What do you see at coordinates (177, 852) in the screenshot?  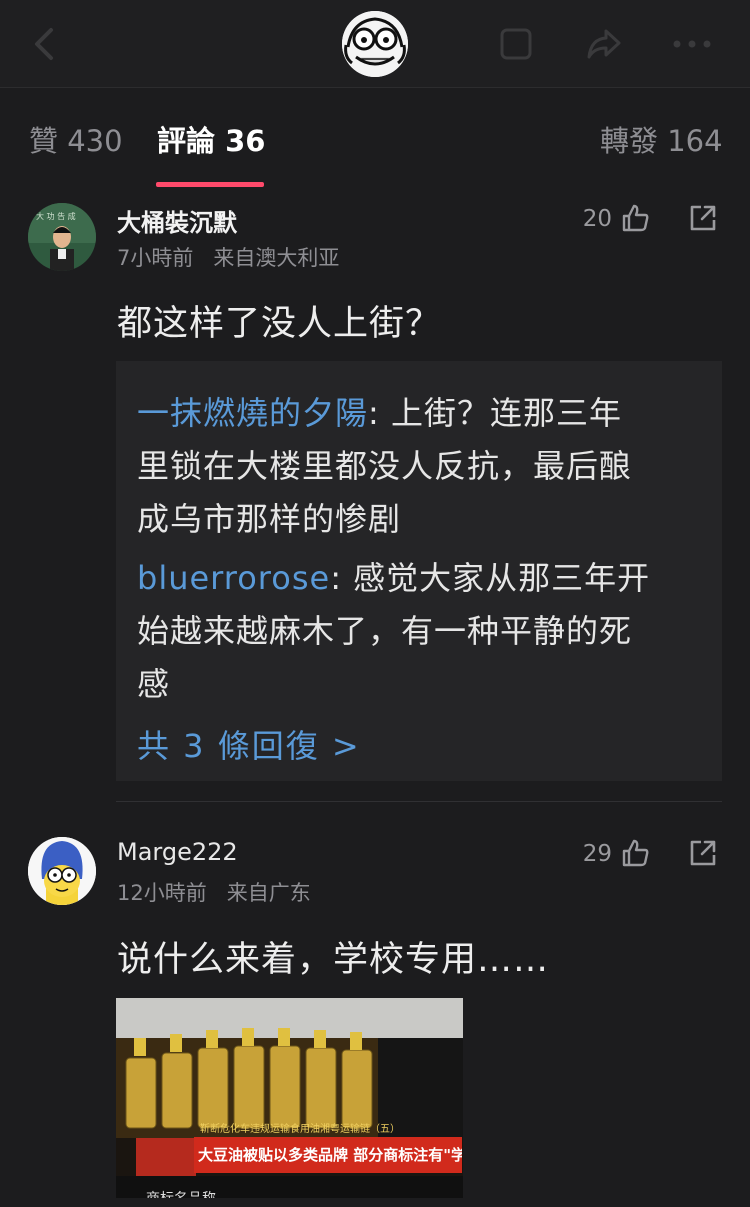 I see `username: Marge222` at bounding box center [177, 852].